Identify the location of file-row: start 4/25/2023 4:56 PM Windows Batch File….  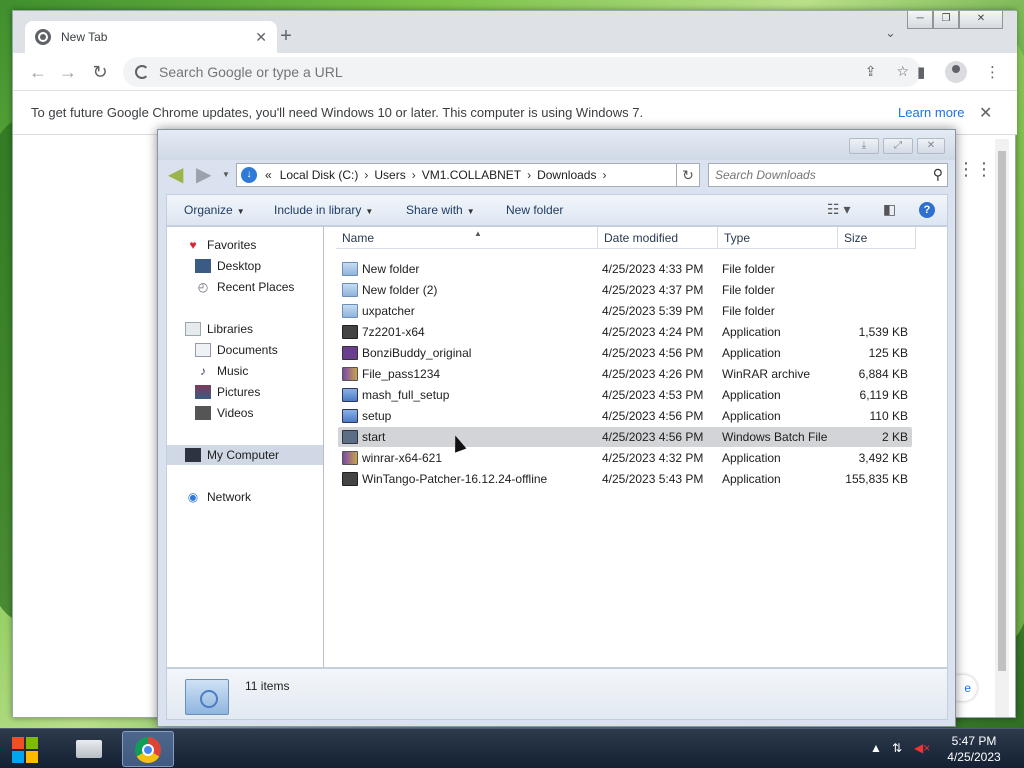
(625, 437).